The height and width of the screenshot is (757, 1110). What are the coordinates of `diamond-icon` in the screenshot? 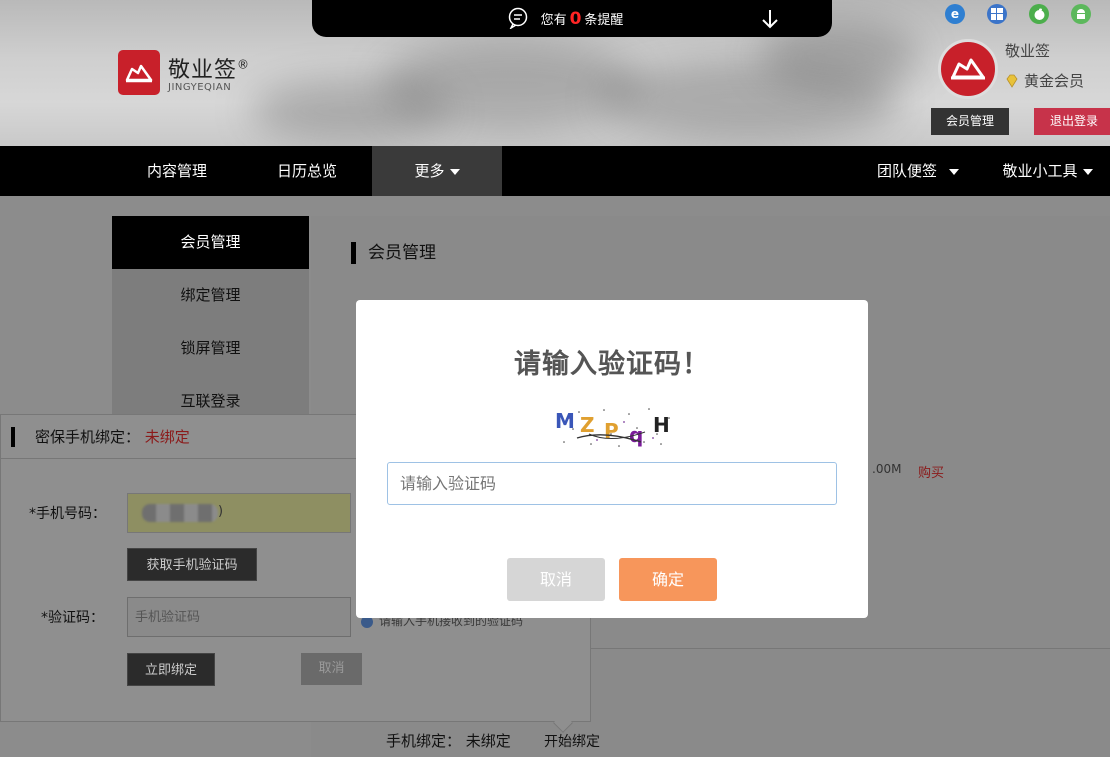 It's located at (1012, 81).